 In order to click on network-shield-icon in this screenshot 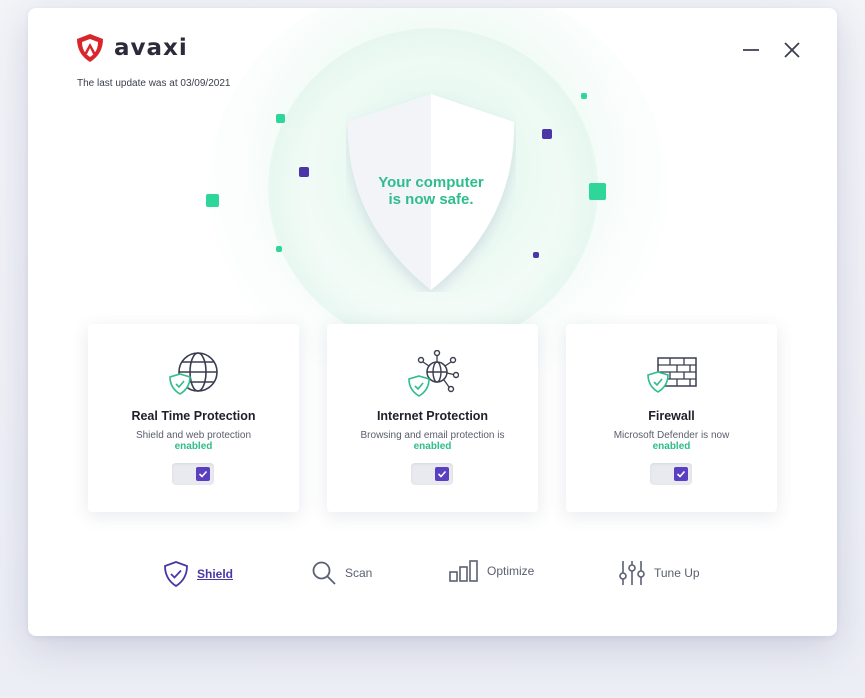, I will do `click(433, 373)`.